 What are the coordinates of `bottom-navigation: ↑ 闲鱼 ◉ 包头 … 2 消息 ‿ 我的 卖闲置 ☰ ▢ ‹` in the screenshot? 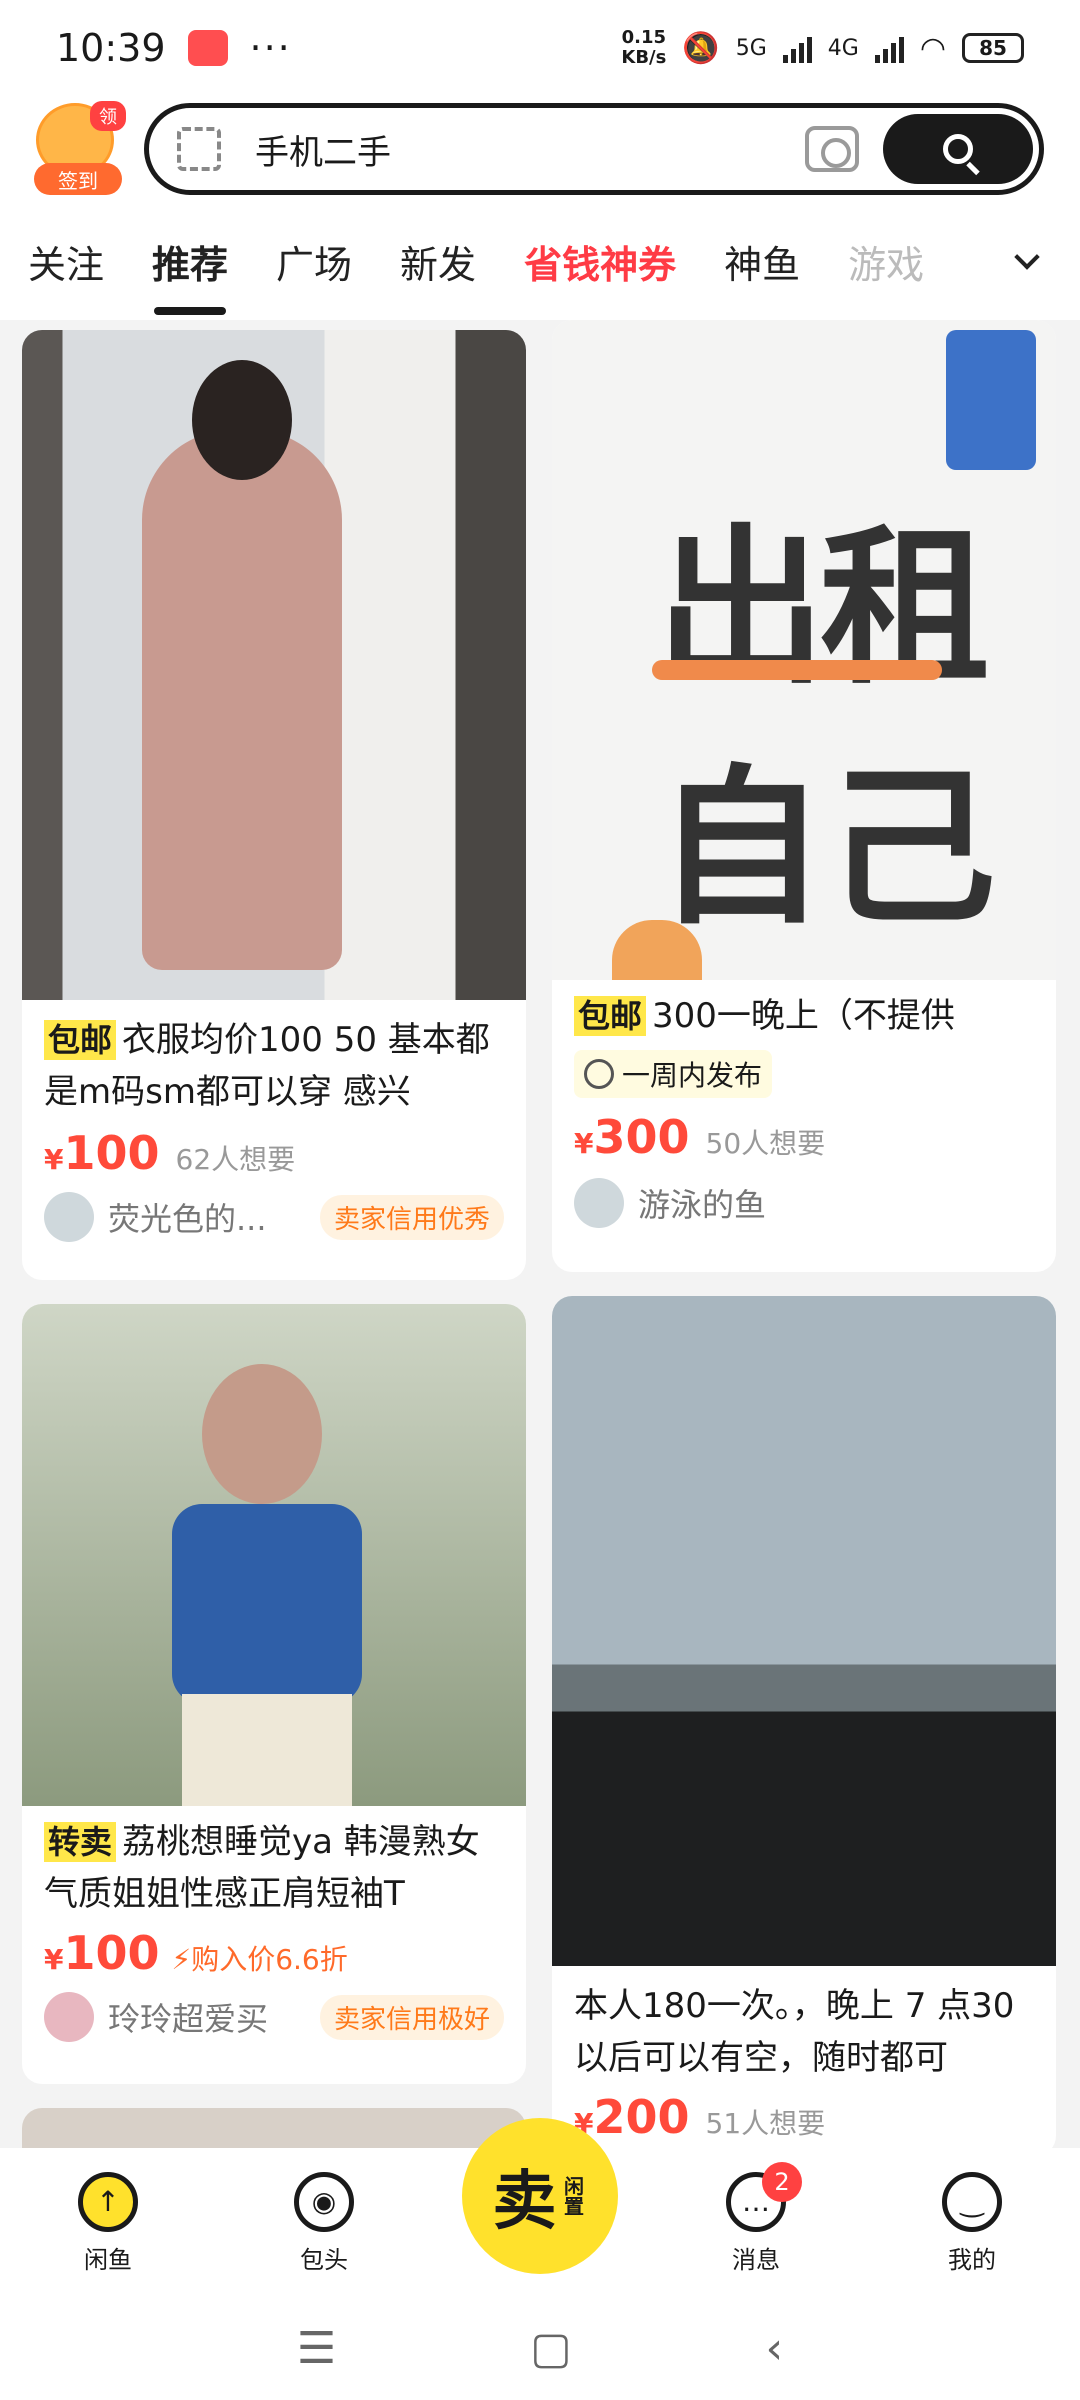 It's located at (540, 2259).